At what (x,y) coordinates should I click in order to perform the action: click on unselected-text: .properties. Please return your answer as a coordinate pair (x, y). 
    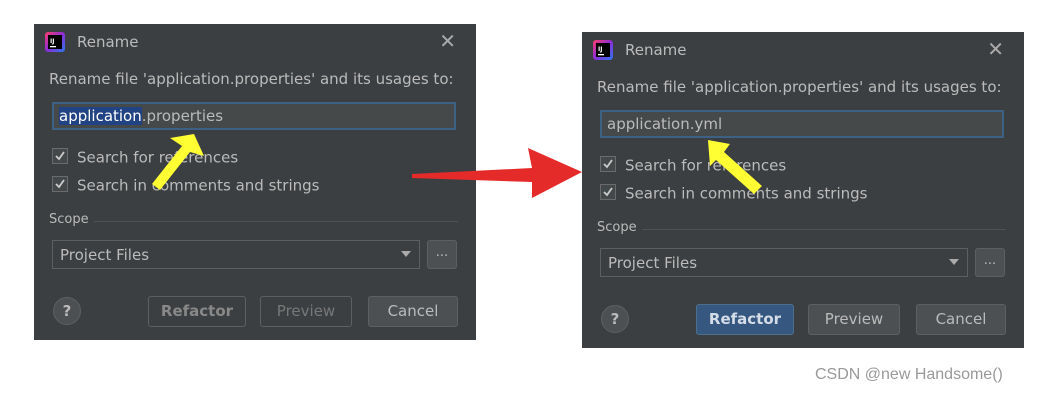
    Looking at the image, I should click on (182, 116).